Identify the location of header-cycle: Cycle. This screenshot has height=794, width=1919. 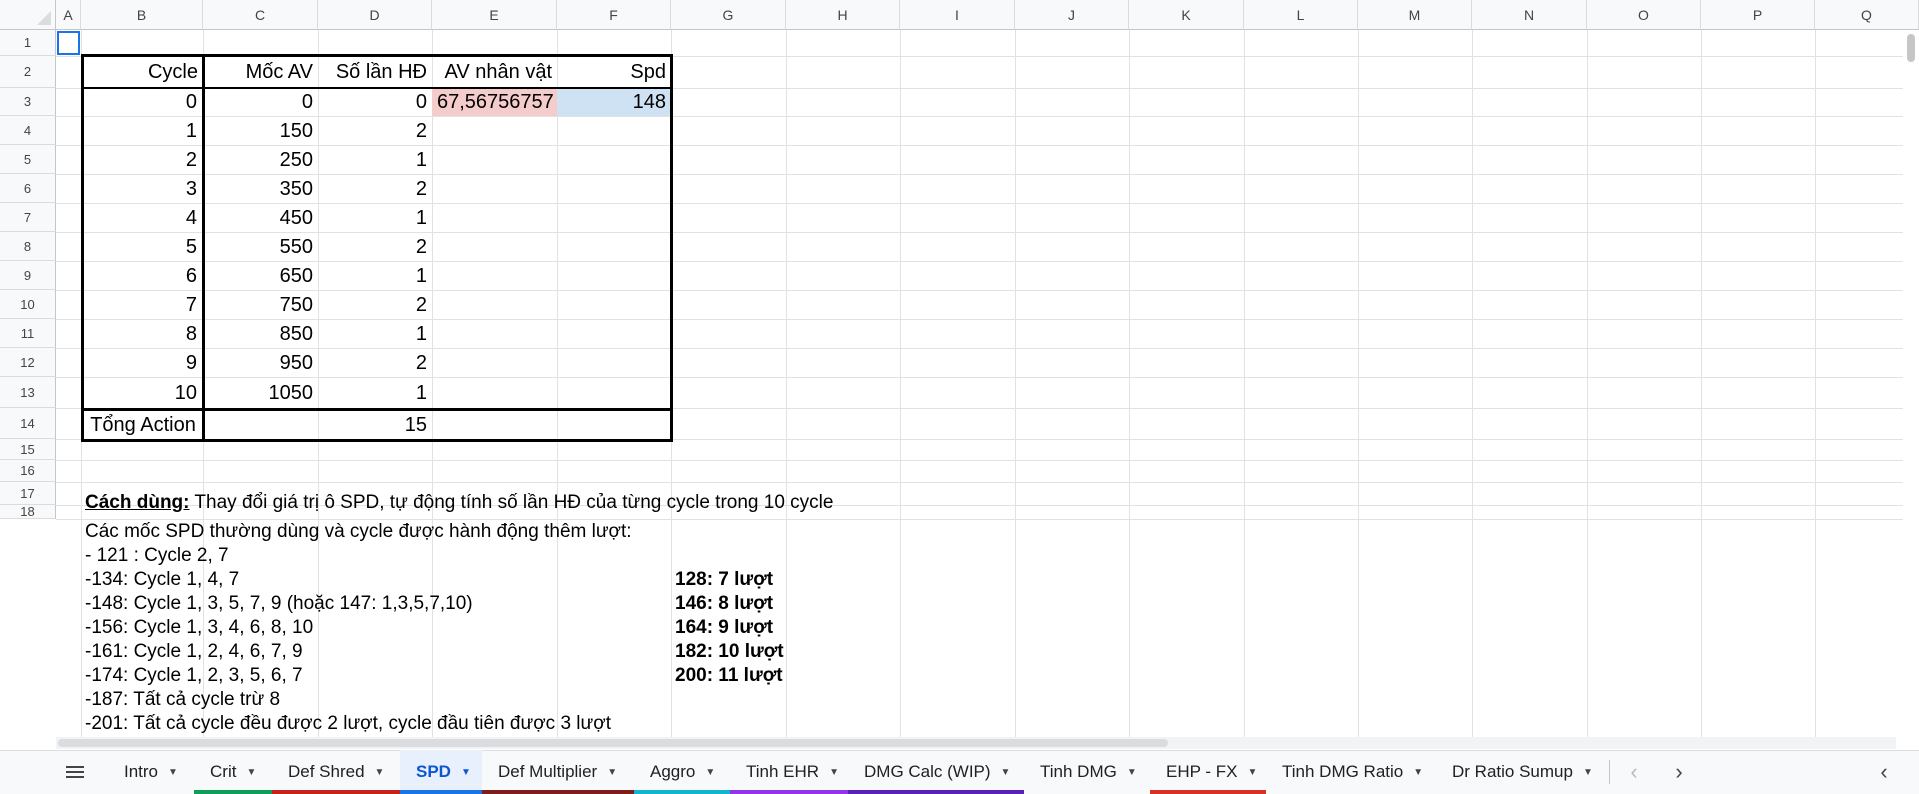
(142, 71).